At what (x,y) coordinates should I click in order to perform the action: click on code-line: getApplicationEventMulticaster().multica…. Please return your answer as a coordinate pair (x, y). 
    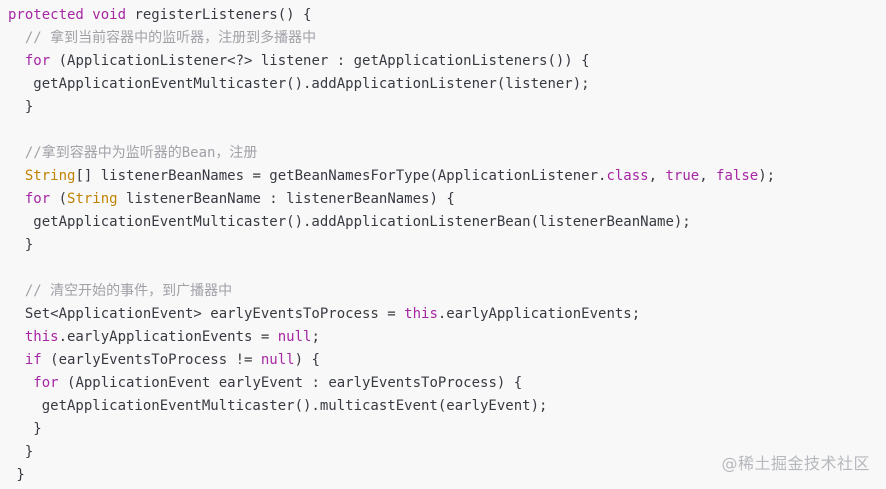
    Looking at the image, I should click on (278, 406).